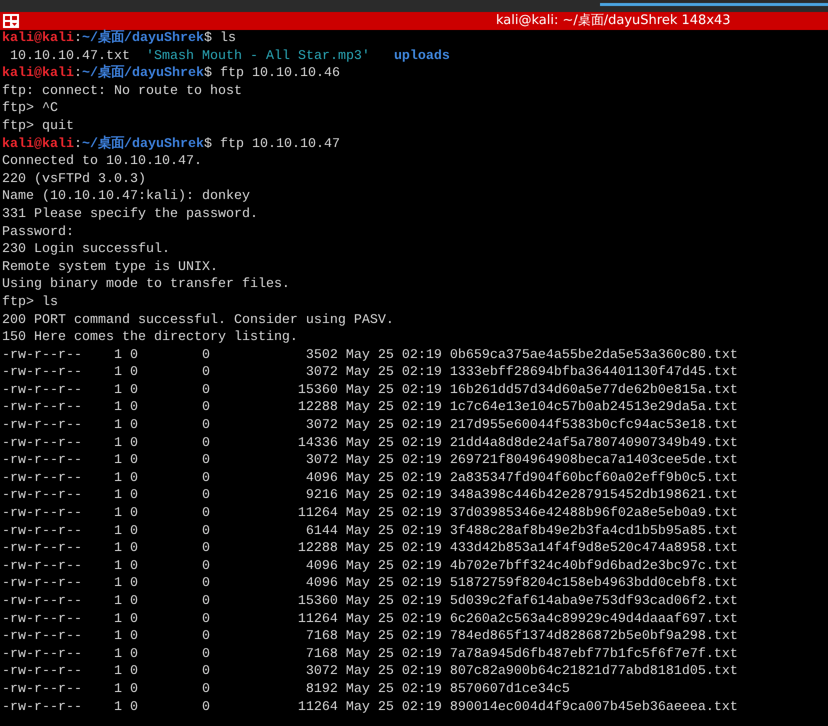 The height and width of the screenshot is (726, 828). Describe the element at coordinates (370, 479) in the screenshot. I see `listing-row: -rw-r--r-- 1 0 0 4096 May 25 02:19 2a835347fd904f60bcf60a02eff9b0c5.txt` at that location.